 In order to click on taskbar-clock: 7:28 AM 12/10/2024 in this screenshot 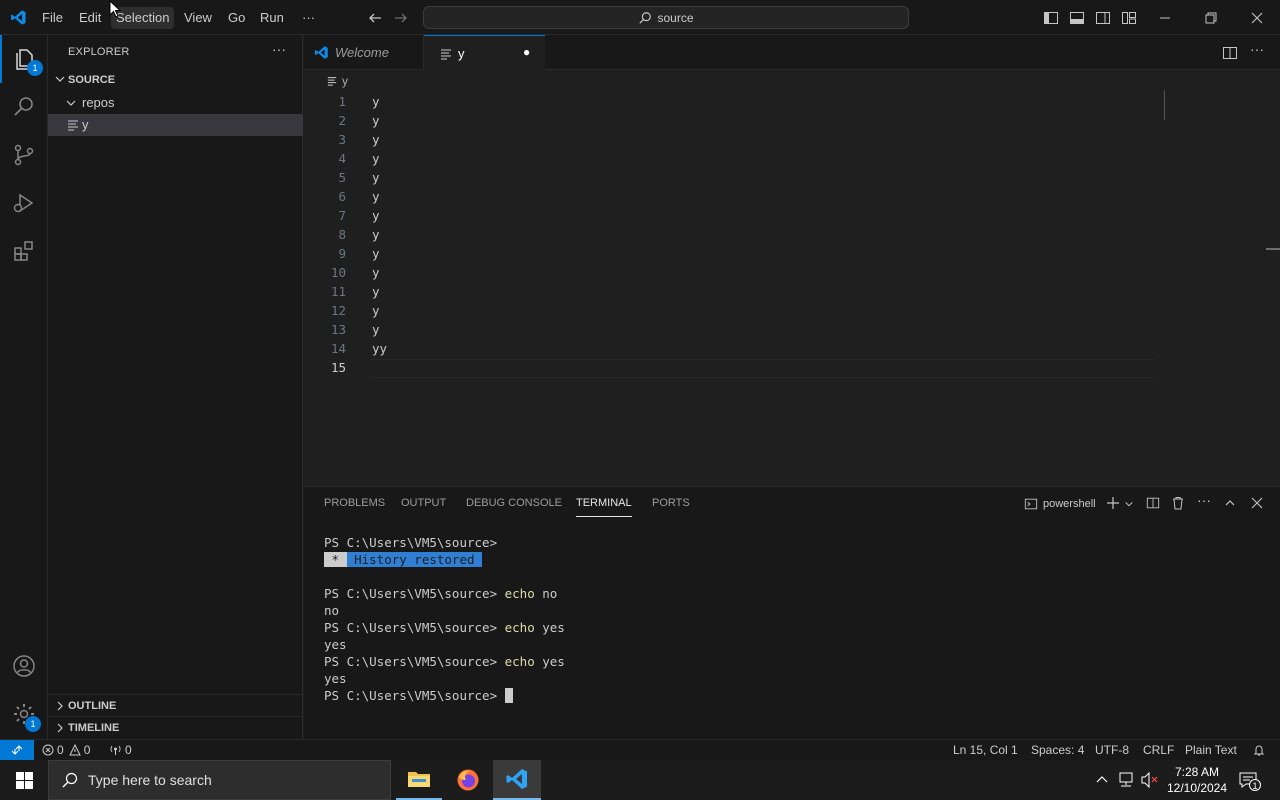, I will do `click(1197, 780)`.